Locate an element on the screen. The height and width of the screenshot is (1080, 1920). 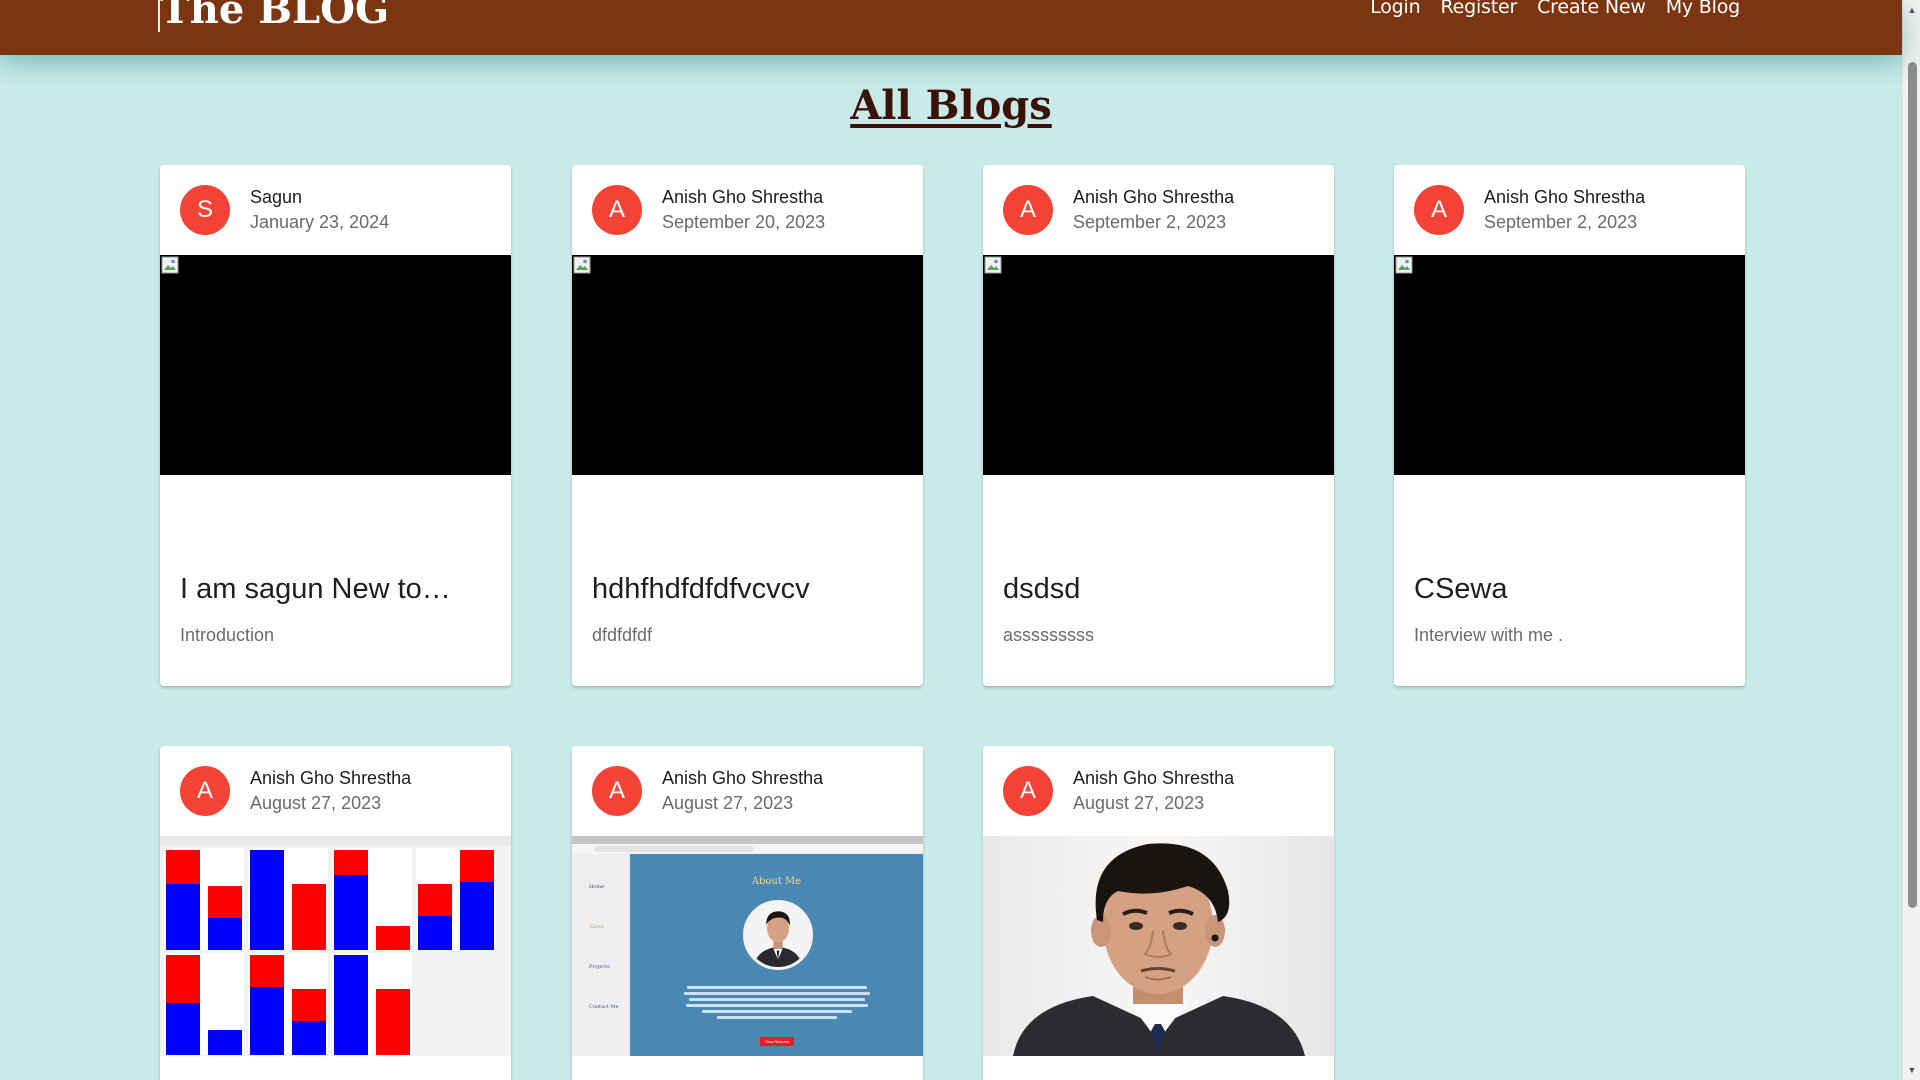
portrait-photo is located at coordinates (1158, 946).